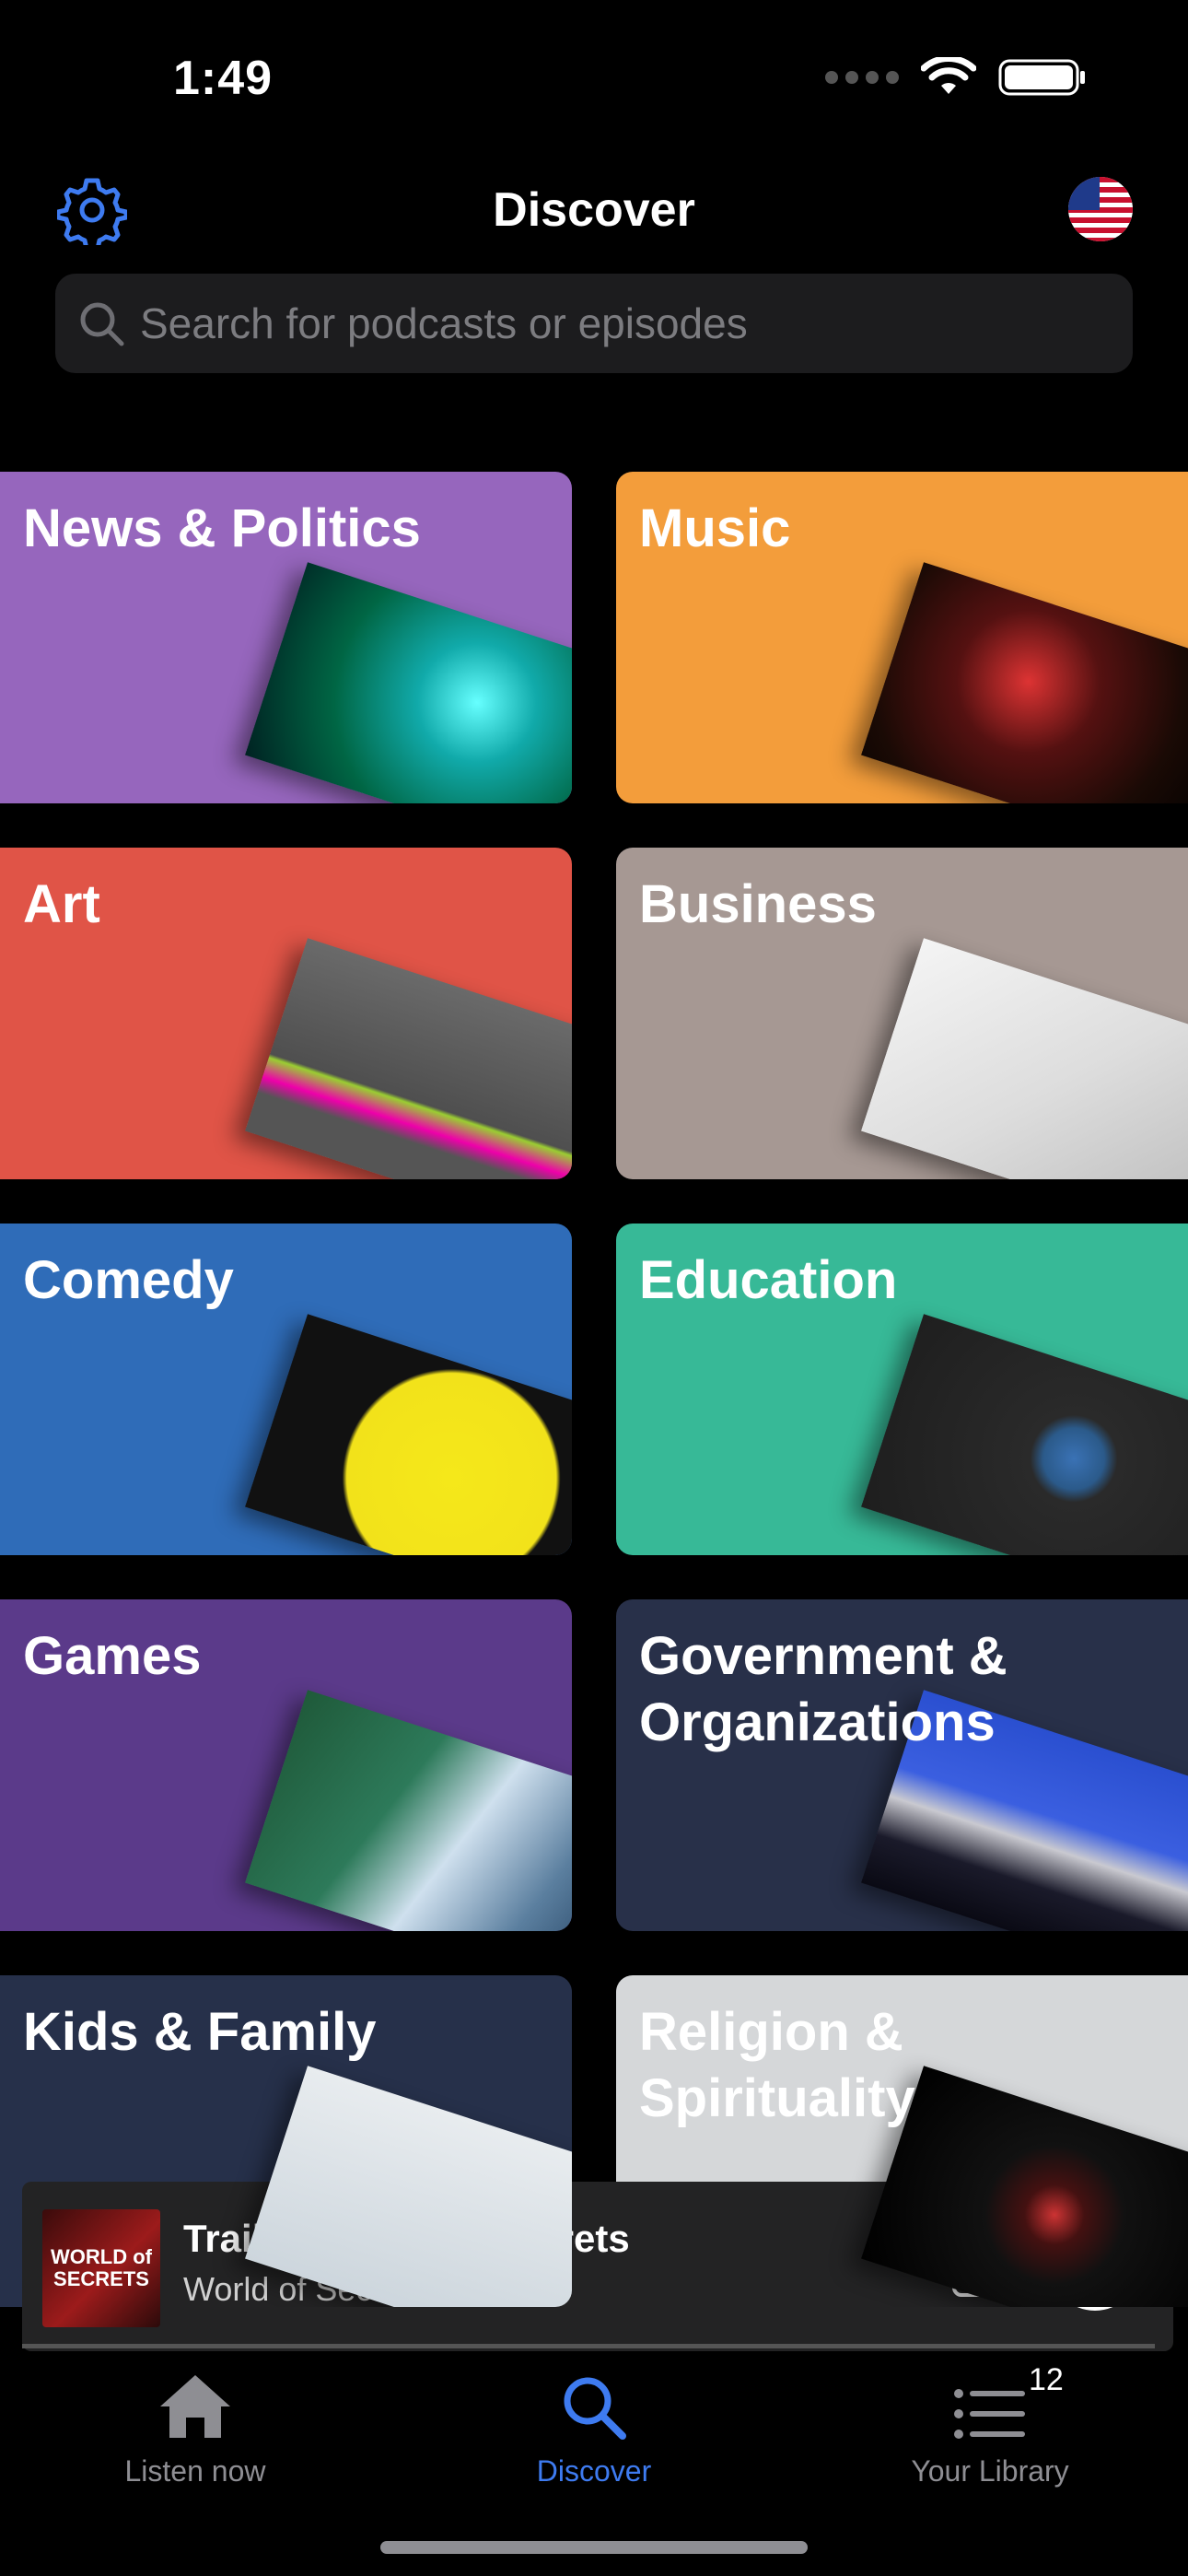  Describe the element at coordinates (1024, 682) in the screenshot. I see `microphone-image` at that location.